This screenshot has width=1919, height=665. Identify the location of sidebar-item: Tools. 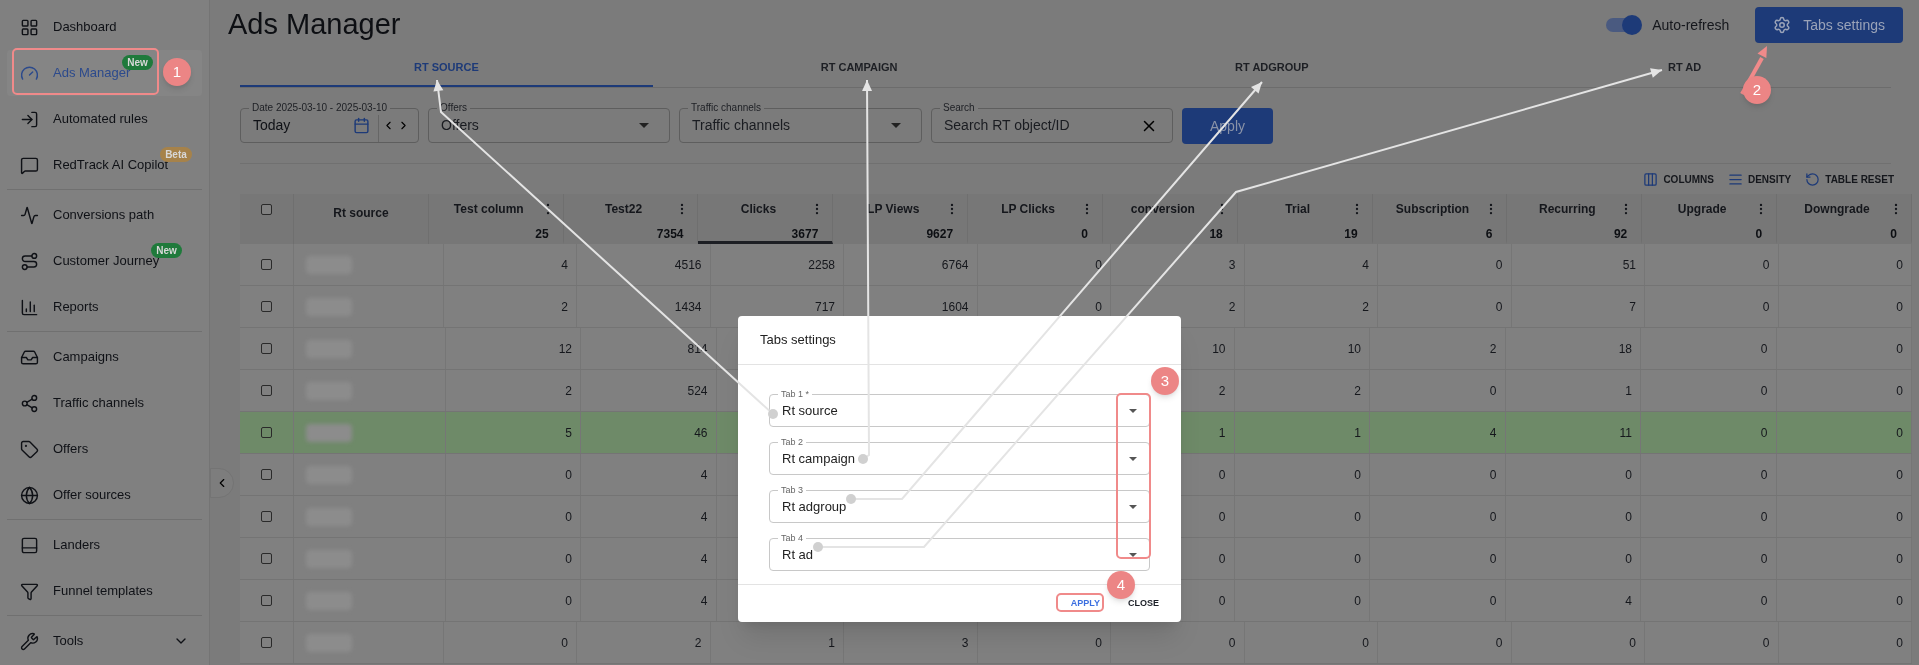
(104, 641).